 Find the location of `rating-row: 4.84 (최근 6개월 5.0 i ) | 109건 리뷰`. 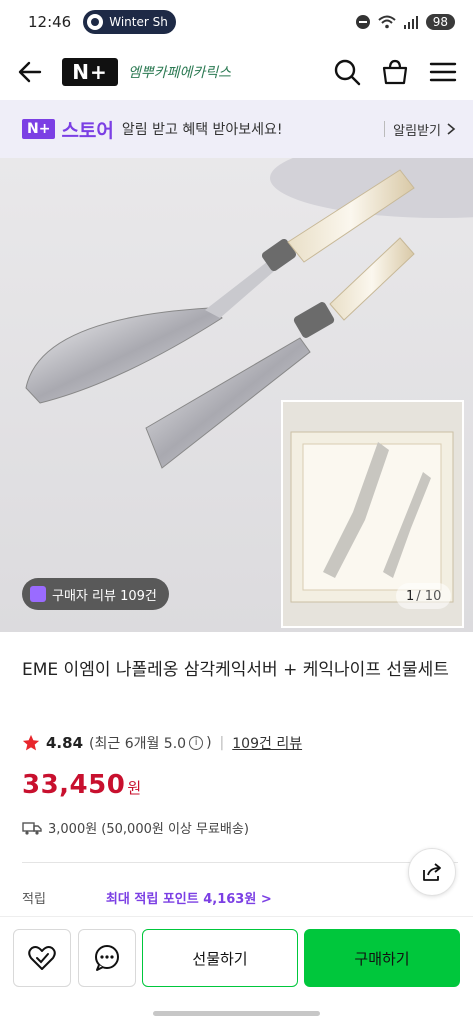

rating-row: 4.84 (최근 6개월 5.0 i ) | 109건 리뷰 is located at coordinates (162, 743).